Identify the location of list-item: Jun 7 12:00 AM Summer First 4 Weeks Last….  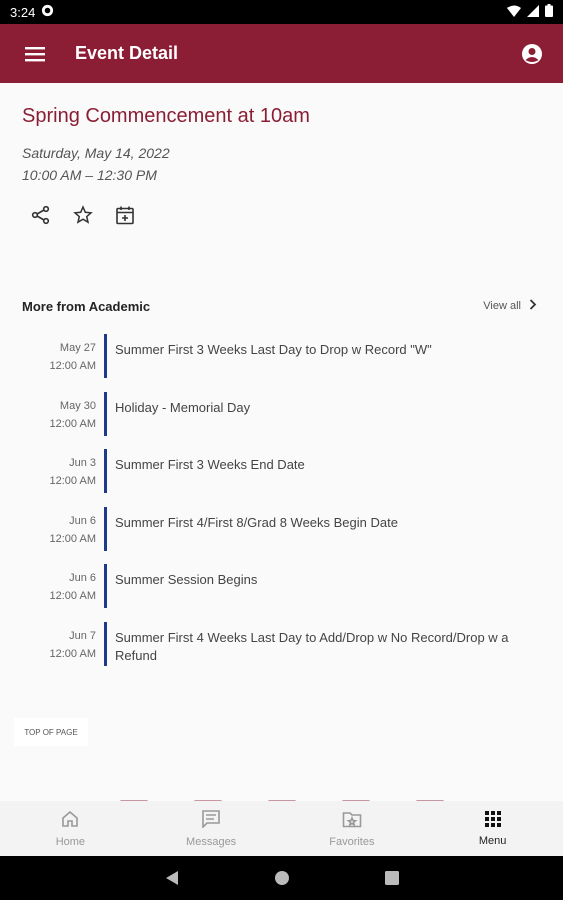
(281, 654).